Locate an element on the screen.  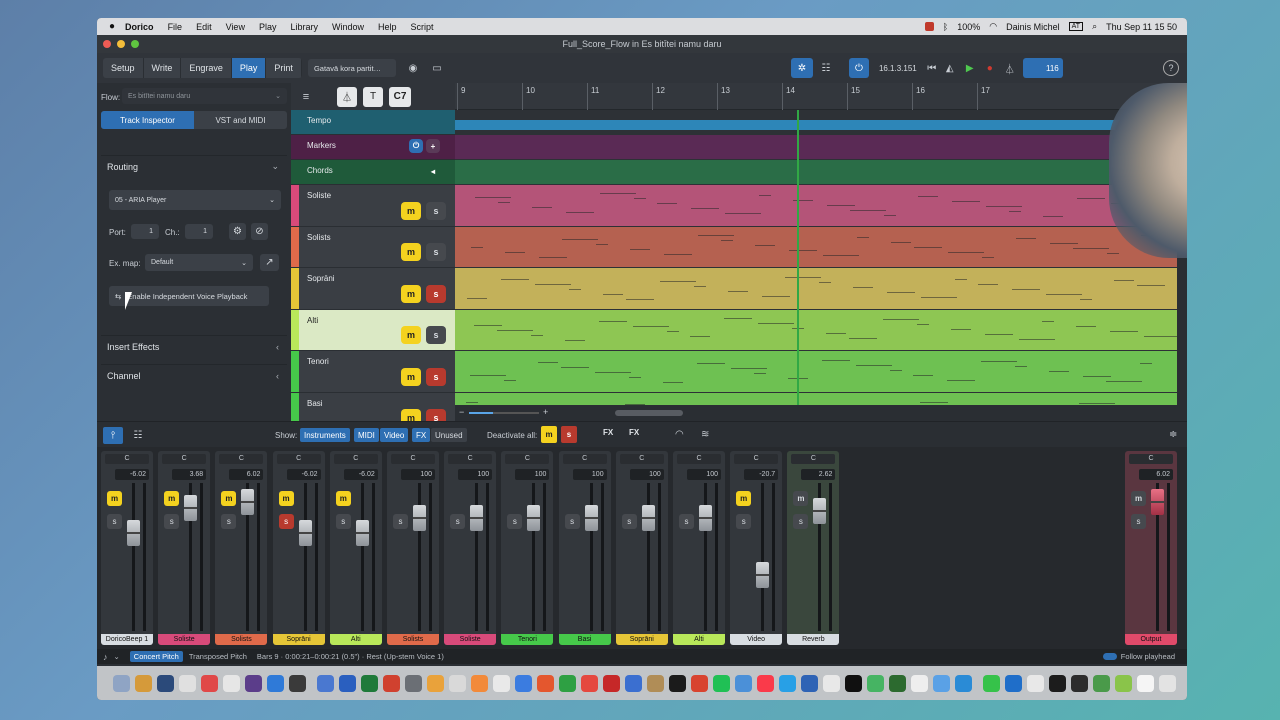
metronome-icon: ⏃ is located at coordinates (1010, 68).